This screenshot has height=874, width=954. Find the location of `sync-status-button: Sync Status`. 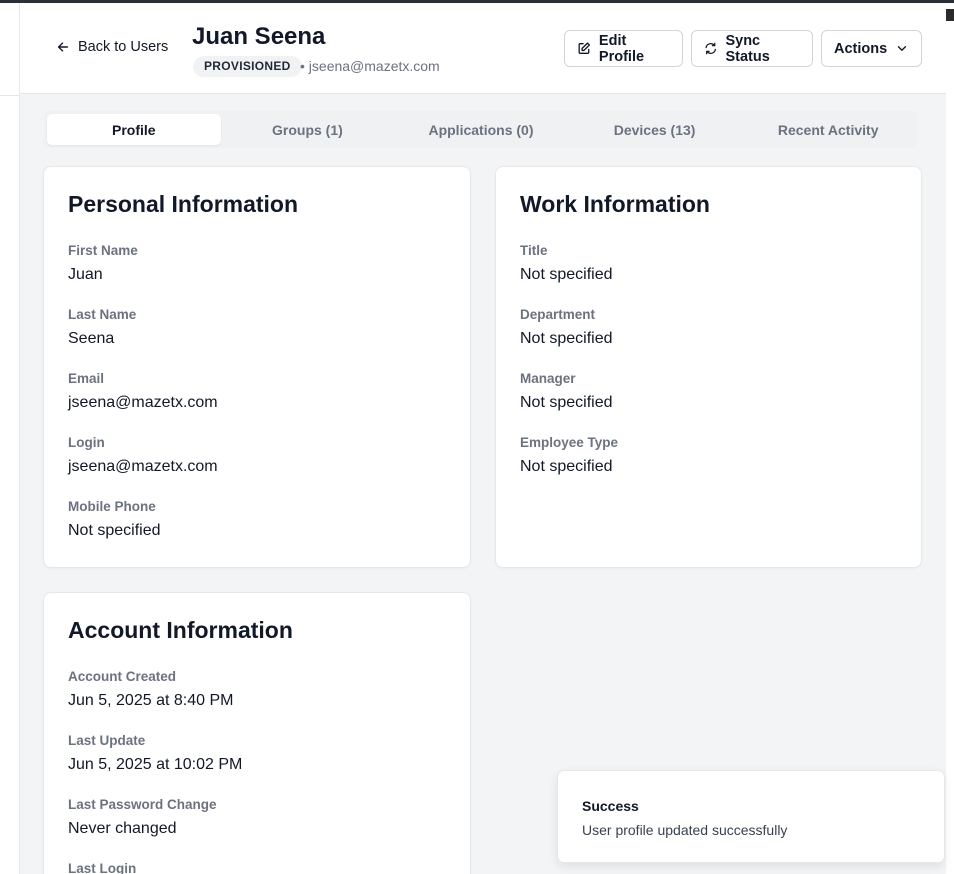

sync-status-button: Sync Status is located at coordinates (752, 48).